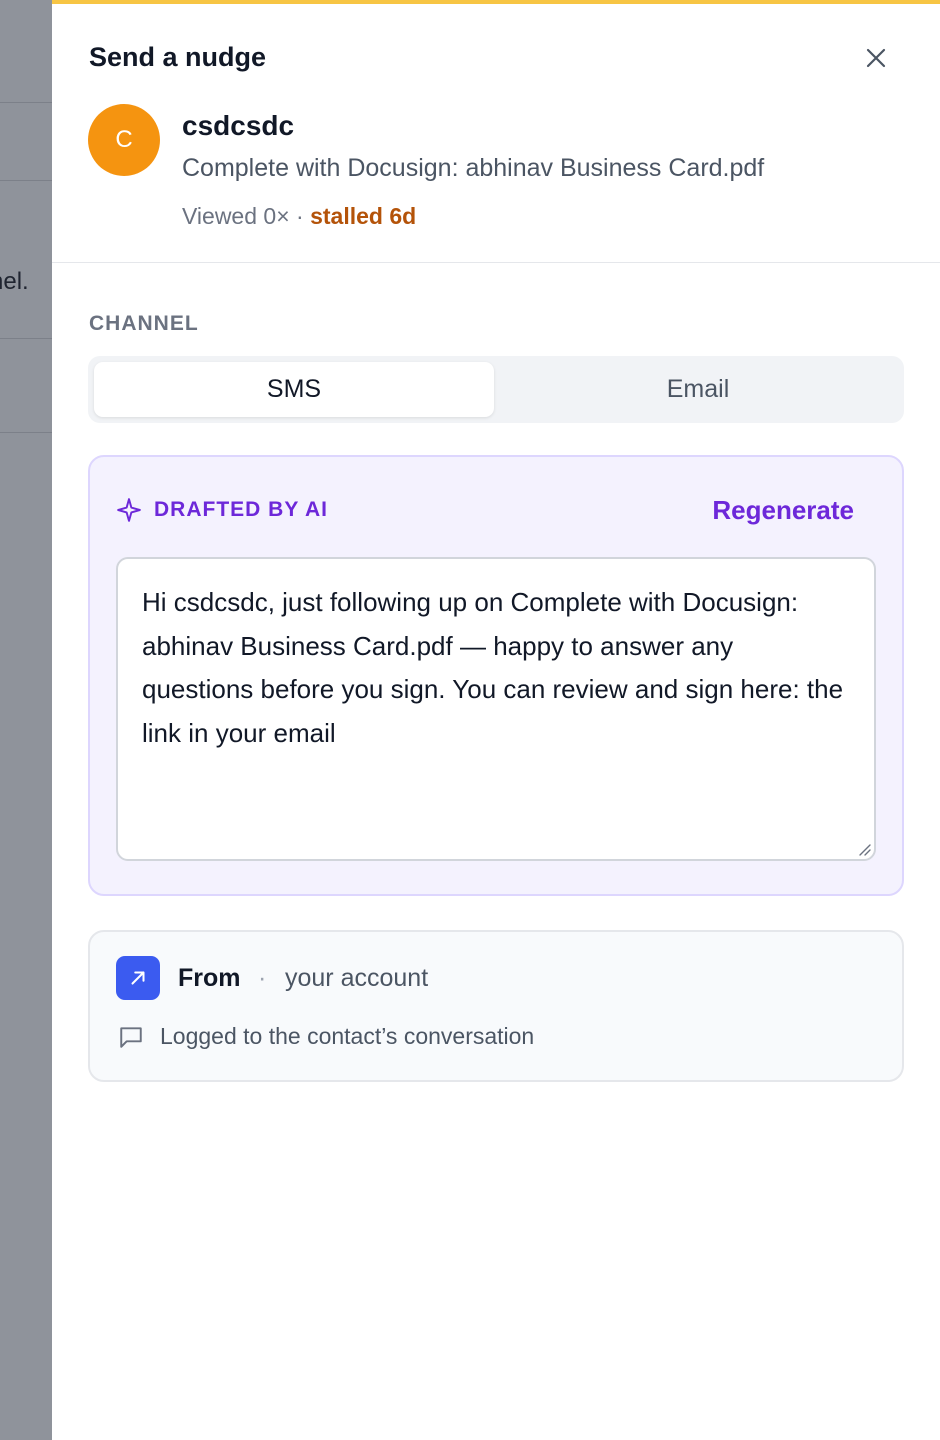 This screenshot has height=1440, width=940. I want to click on close-button, so click(876, 58).